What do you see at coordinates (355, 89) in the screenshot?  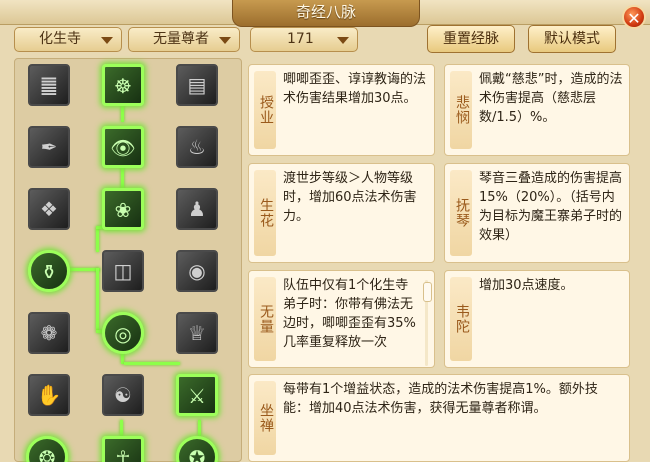 I see `skill-card-desc: 唧唧歪歪、谆谆教诲的法术伤害结果增加30点。` at bounding box center [355, 89].